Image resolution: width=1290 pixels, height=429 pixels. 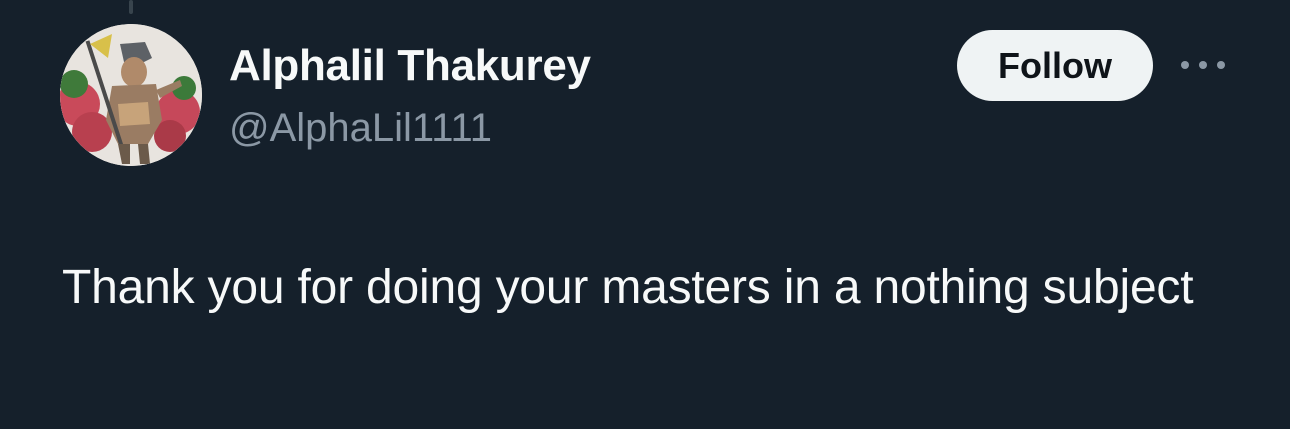 What do you see at coordinates (1055, 65) in the screenshot?
I see `follow-button: Follow` at bounding box center [1055, 65].